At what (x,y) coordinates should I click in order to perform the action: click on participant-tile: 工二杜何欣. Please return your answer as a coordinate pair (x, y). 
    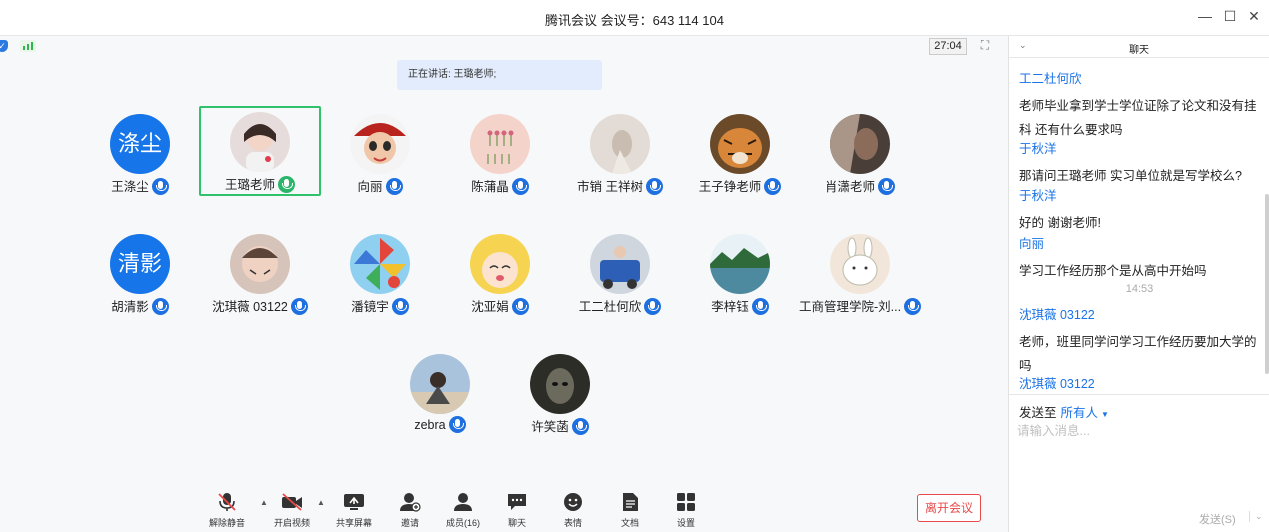
    Looking at the image, I should click on (620, 271).